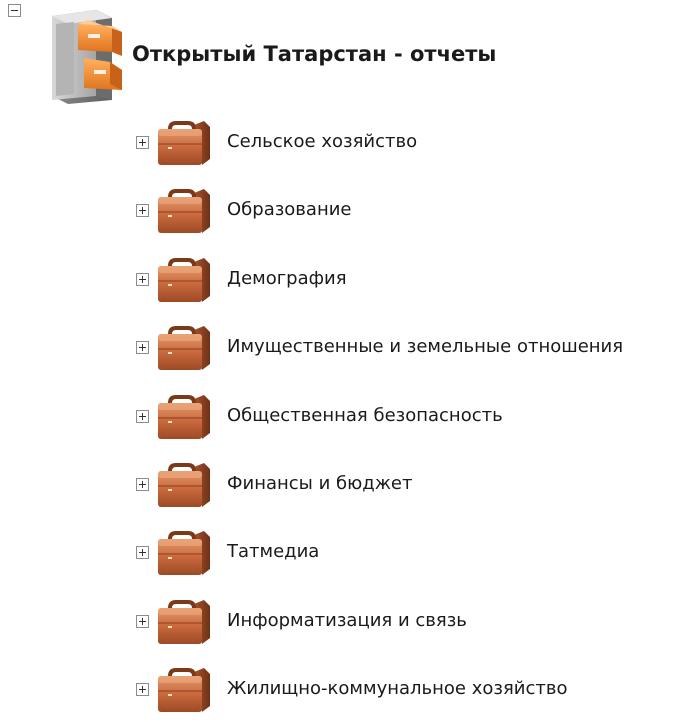 The height and width of the screenshot is (722, 685). I want to click on tree-node-label: Финансы и бюджет, so click(319, 483).